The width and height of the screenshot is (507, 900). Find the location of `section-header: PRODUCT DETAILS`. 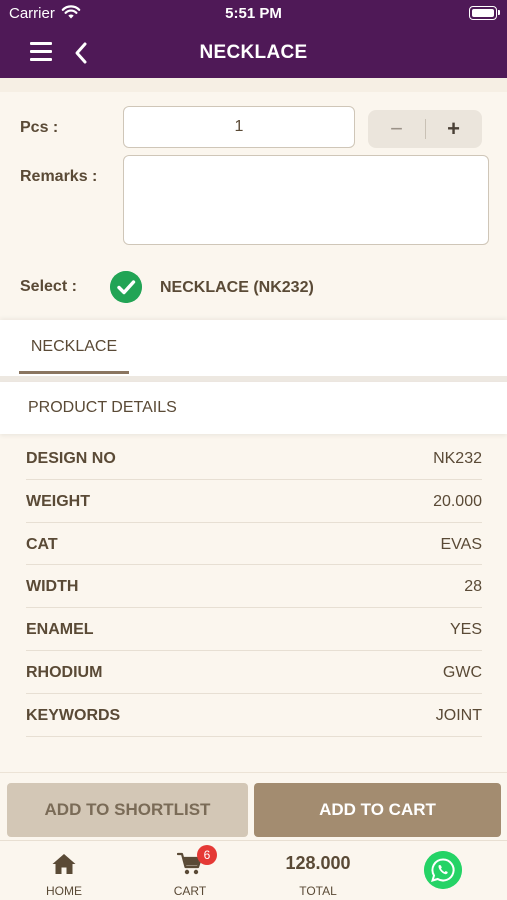

section-header: PRODUCT DETAILS is located at coordinates (253, 408).